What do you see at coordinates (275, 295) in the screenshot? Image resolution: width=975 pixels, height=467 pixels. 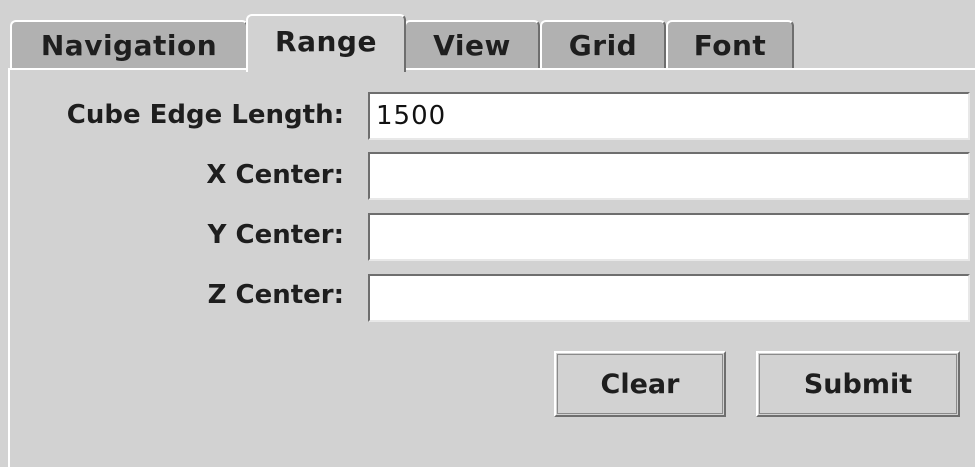 I see `z-center-label: Z Center:` at bounding box center [275, 295].